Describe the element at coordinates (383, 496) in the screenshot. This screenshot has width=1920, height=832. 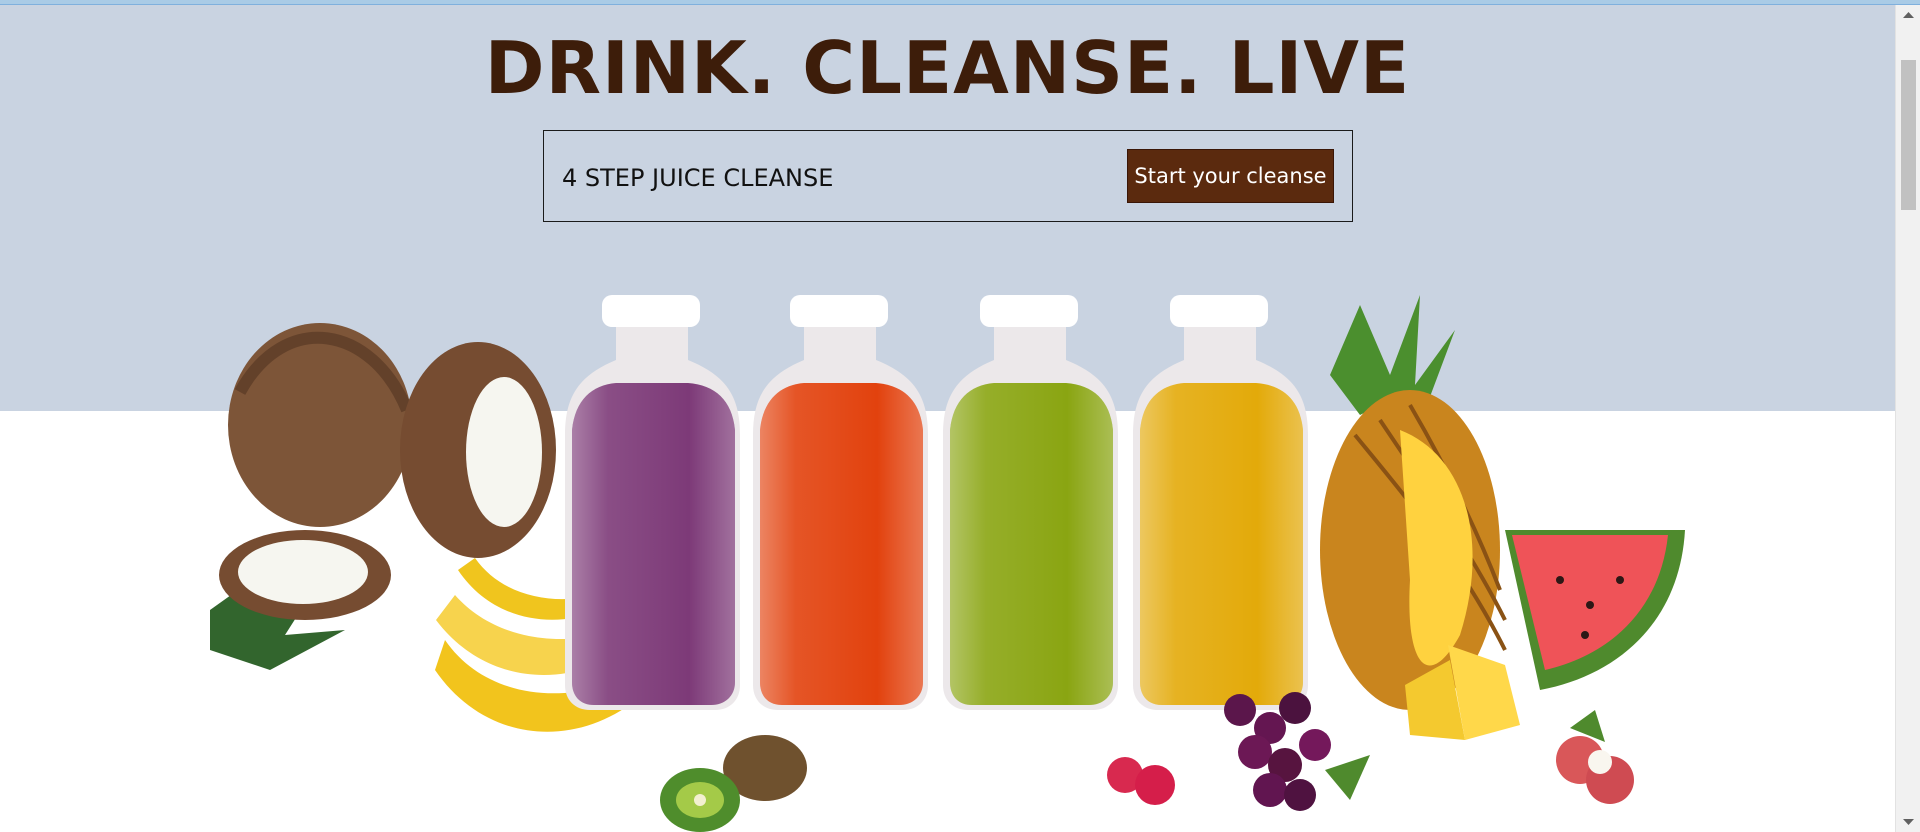
I see `coconut-group` at that location.